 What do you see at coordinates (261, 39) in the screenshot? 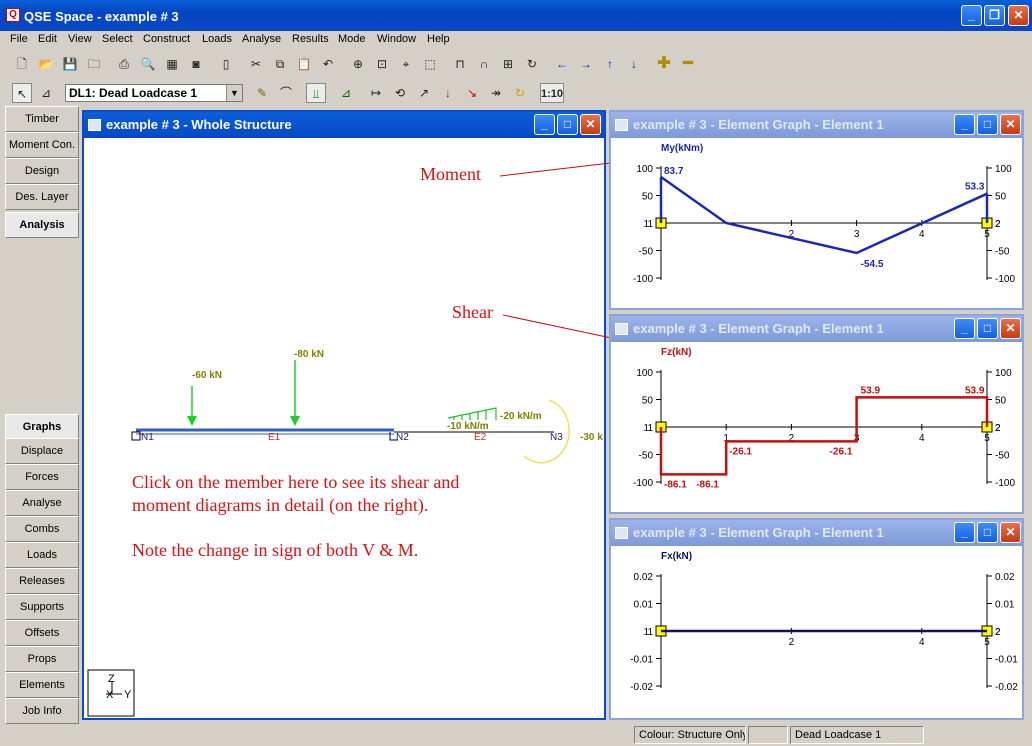
I see `menu-analyse: Analyse` at bounding box center [261, 39].